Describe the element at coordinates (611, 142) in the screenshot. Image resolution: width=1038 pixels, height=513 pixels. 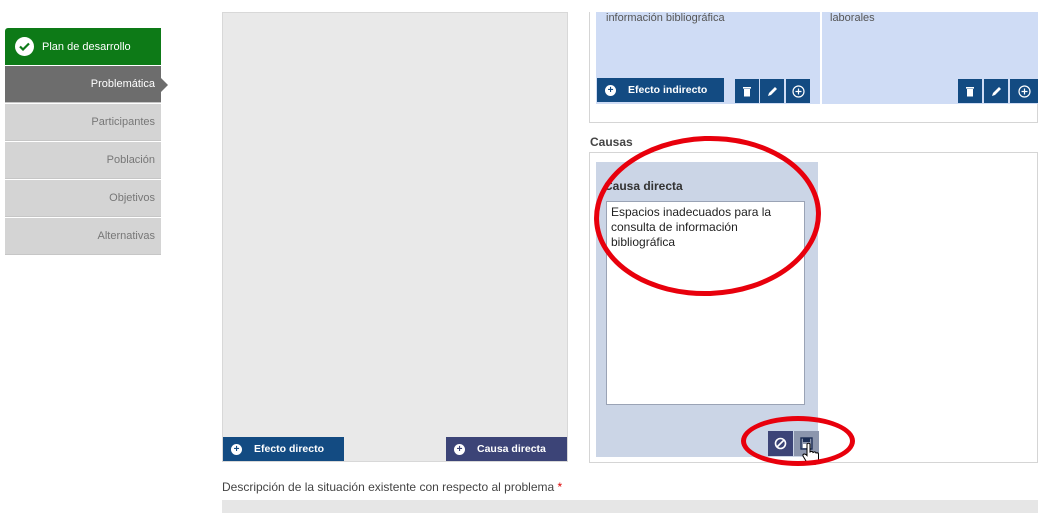
I see `causas-title: Causas` at that location.